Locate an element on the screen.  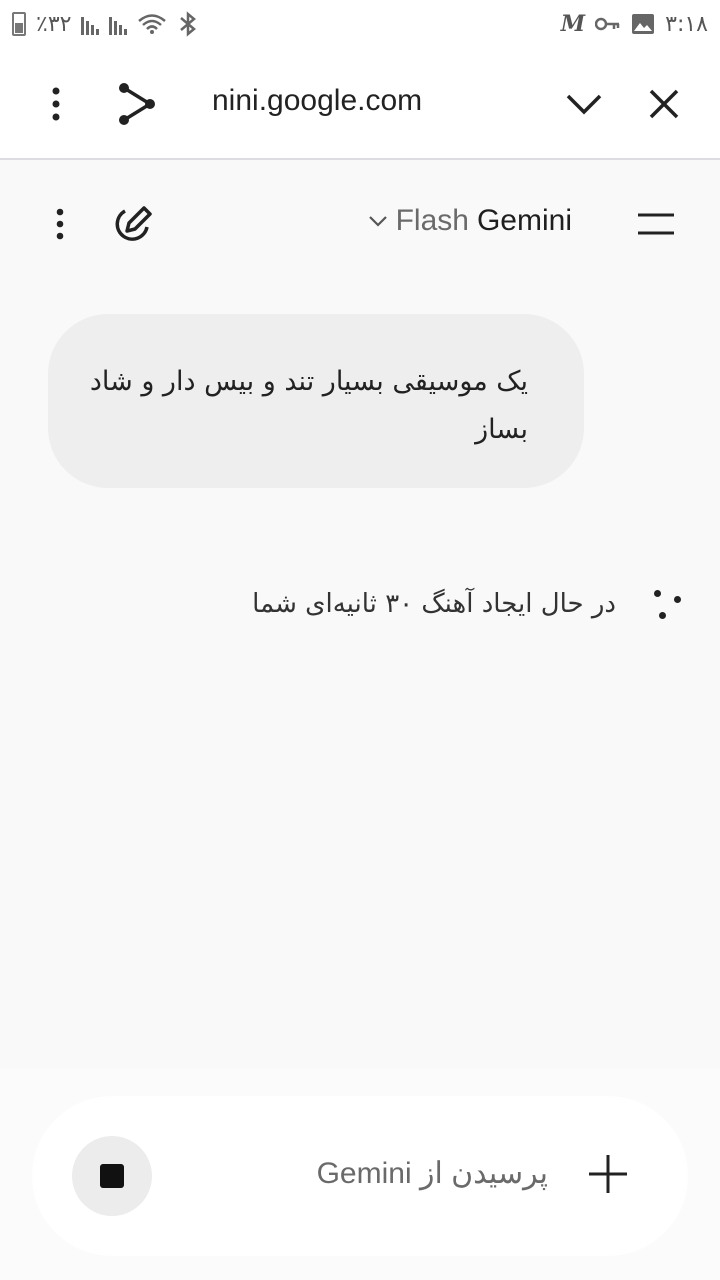
plus-icon is located at coordinates (608, 1174).